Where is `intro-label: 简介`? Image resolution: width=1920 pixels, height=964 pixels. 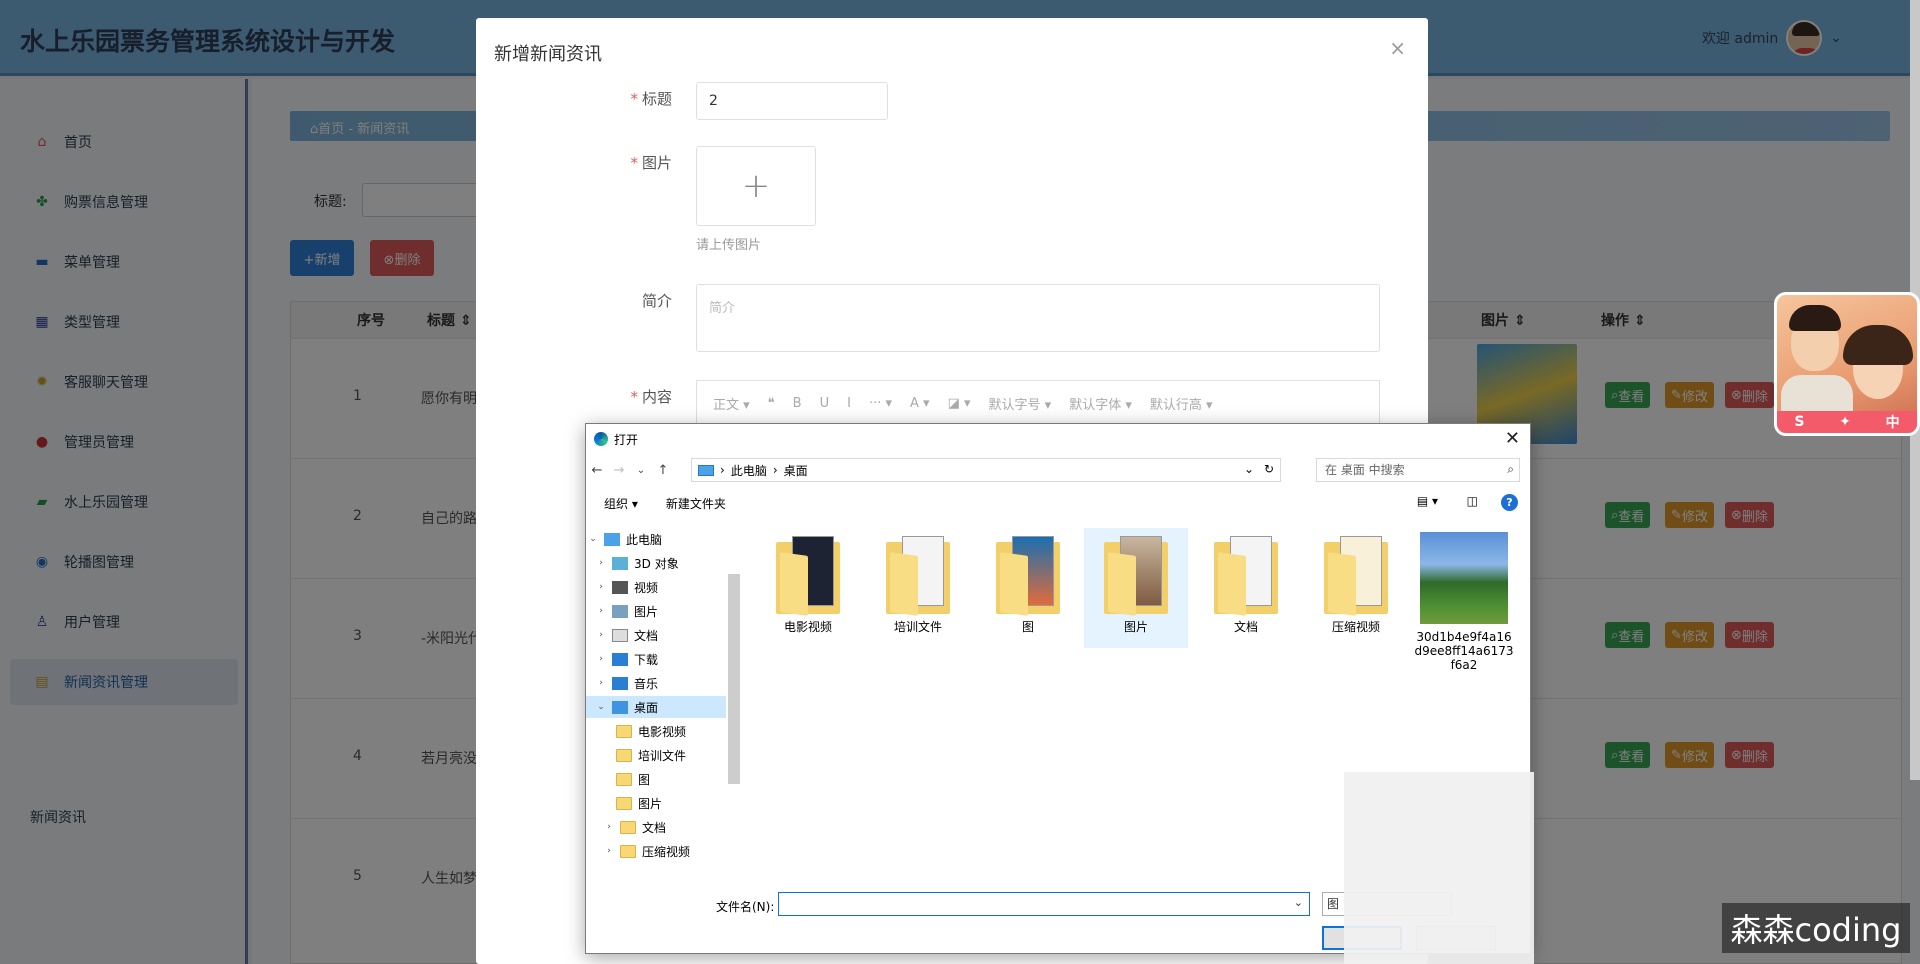 intro-label: 简介 is located at coordinates (656, 301).